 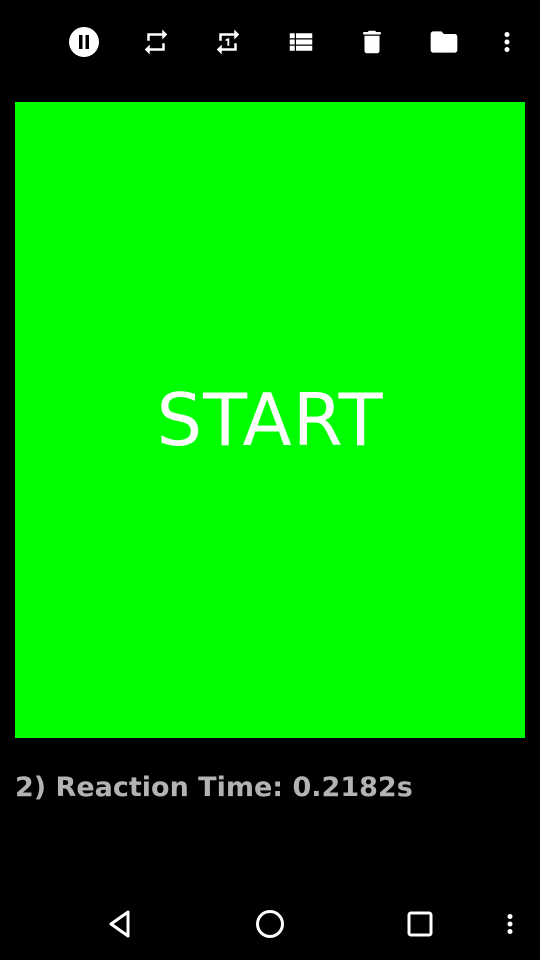 I want to click on overflow-menu-button, so click(x=507, y=42).